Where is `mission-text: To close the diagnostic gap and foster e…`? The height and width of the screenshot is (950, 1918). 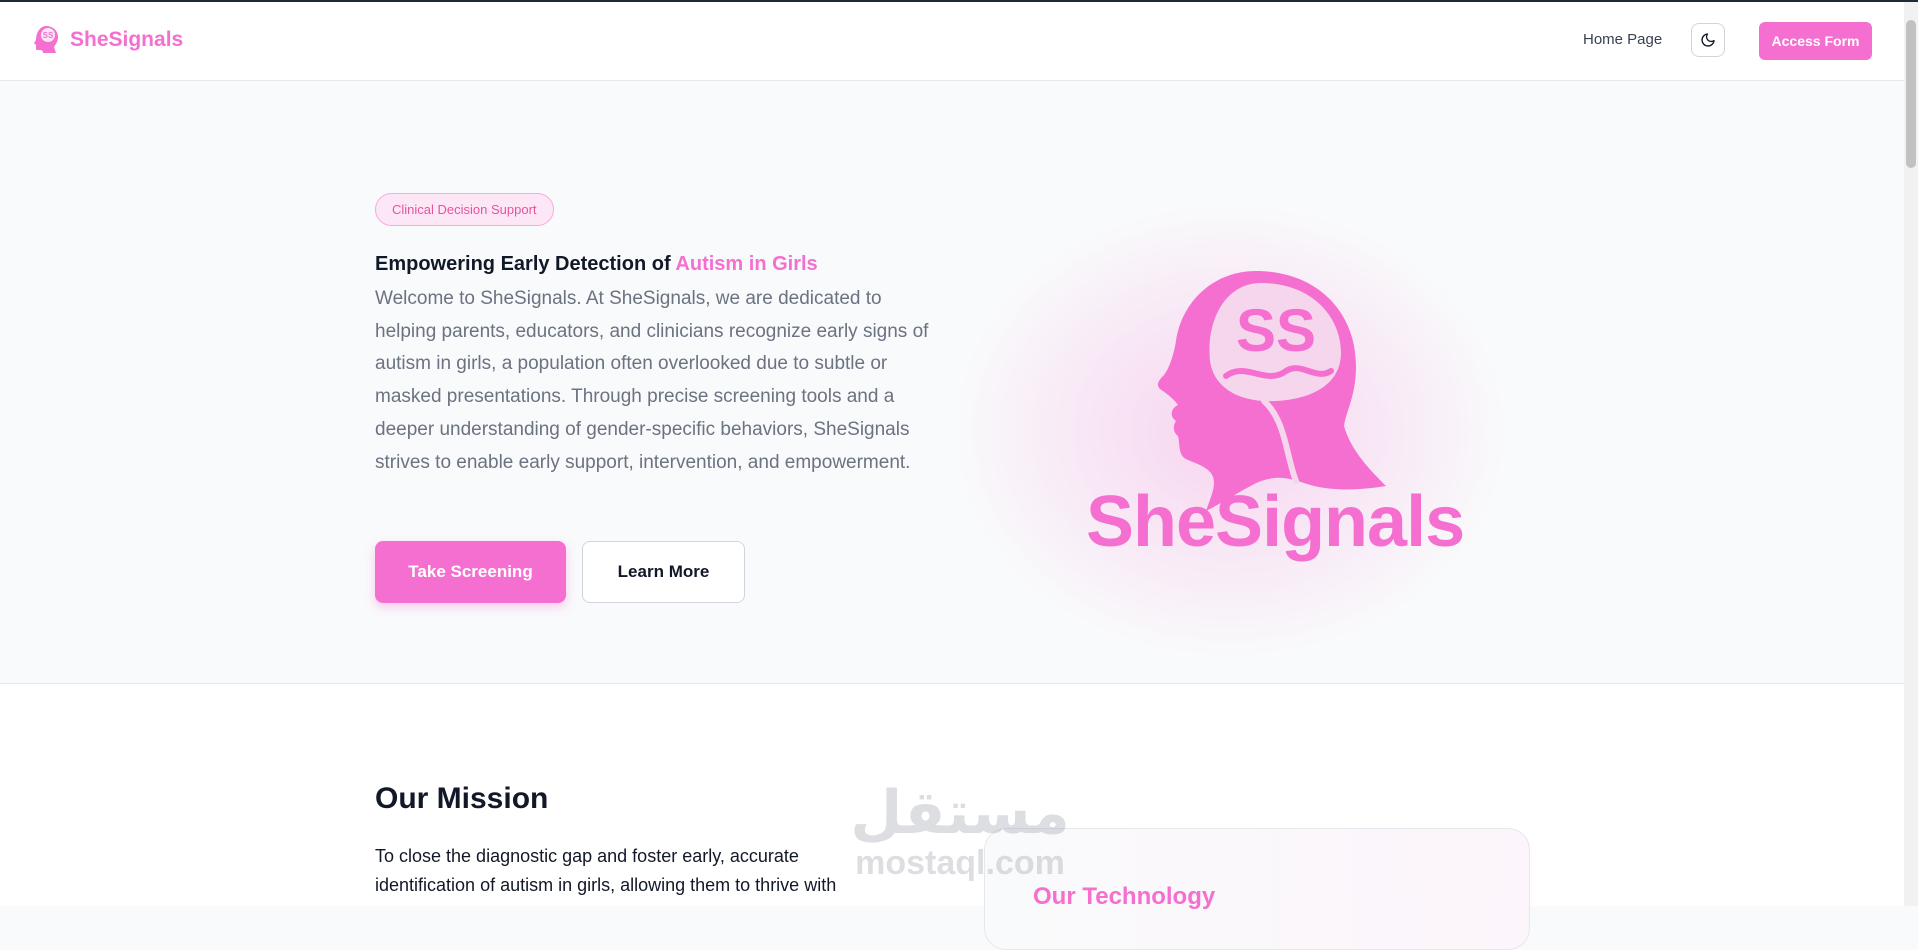
mission-text: To close the diagnostic gap and foster e… is located at coordinates (606, 870).